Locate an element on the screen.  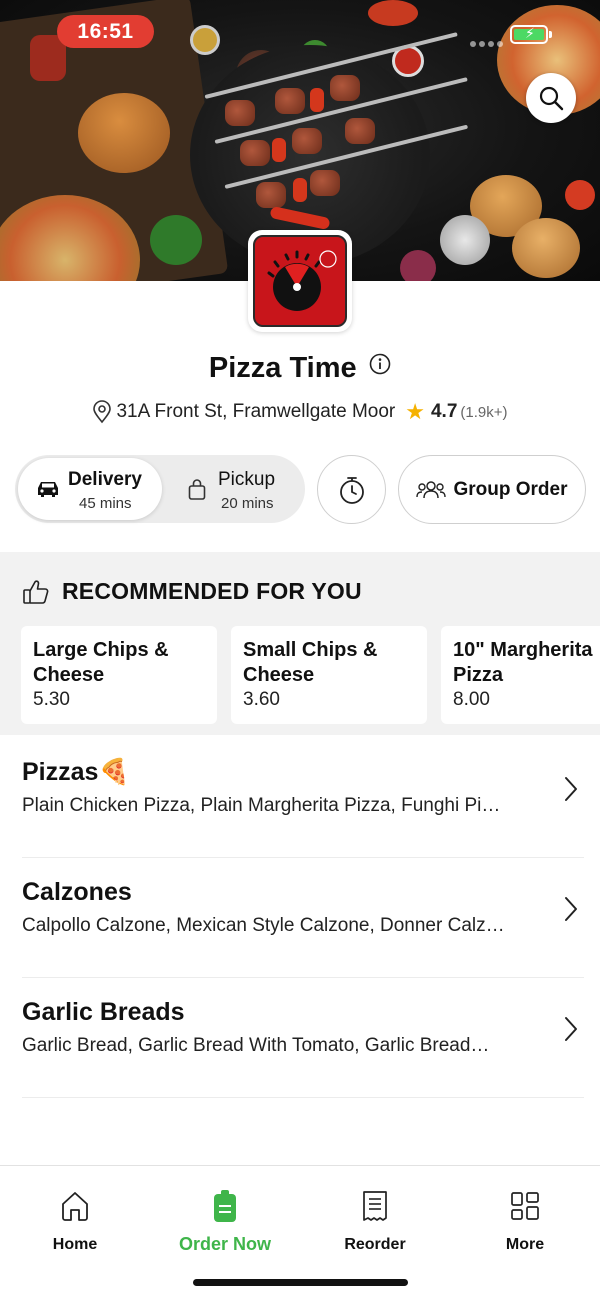
recommended-item-price: 3.60 is located at coordinates (261, 699).